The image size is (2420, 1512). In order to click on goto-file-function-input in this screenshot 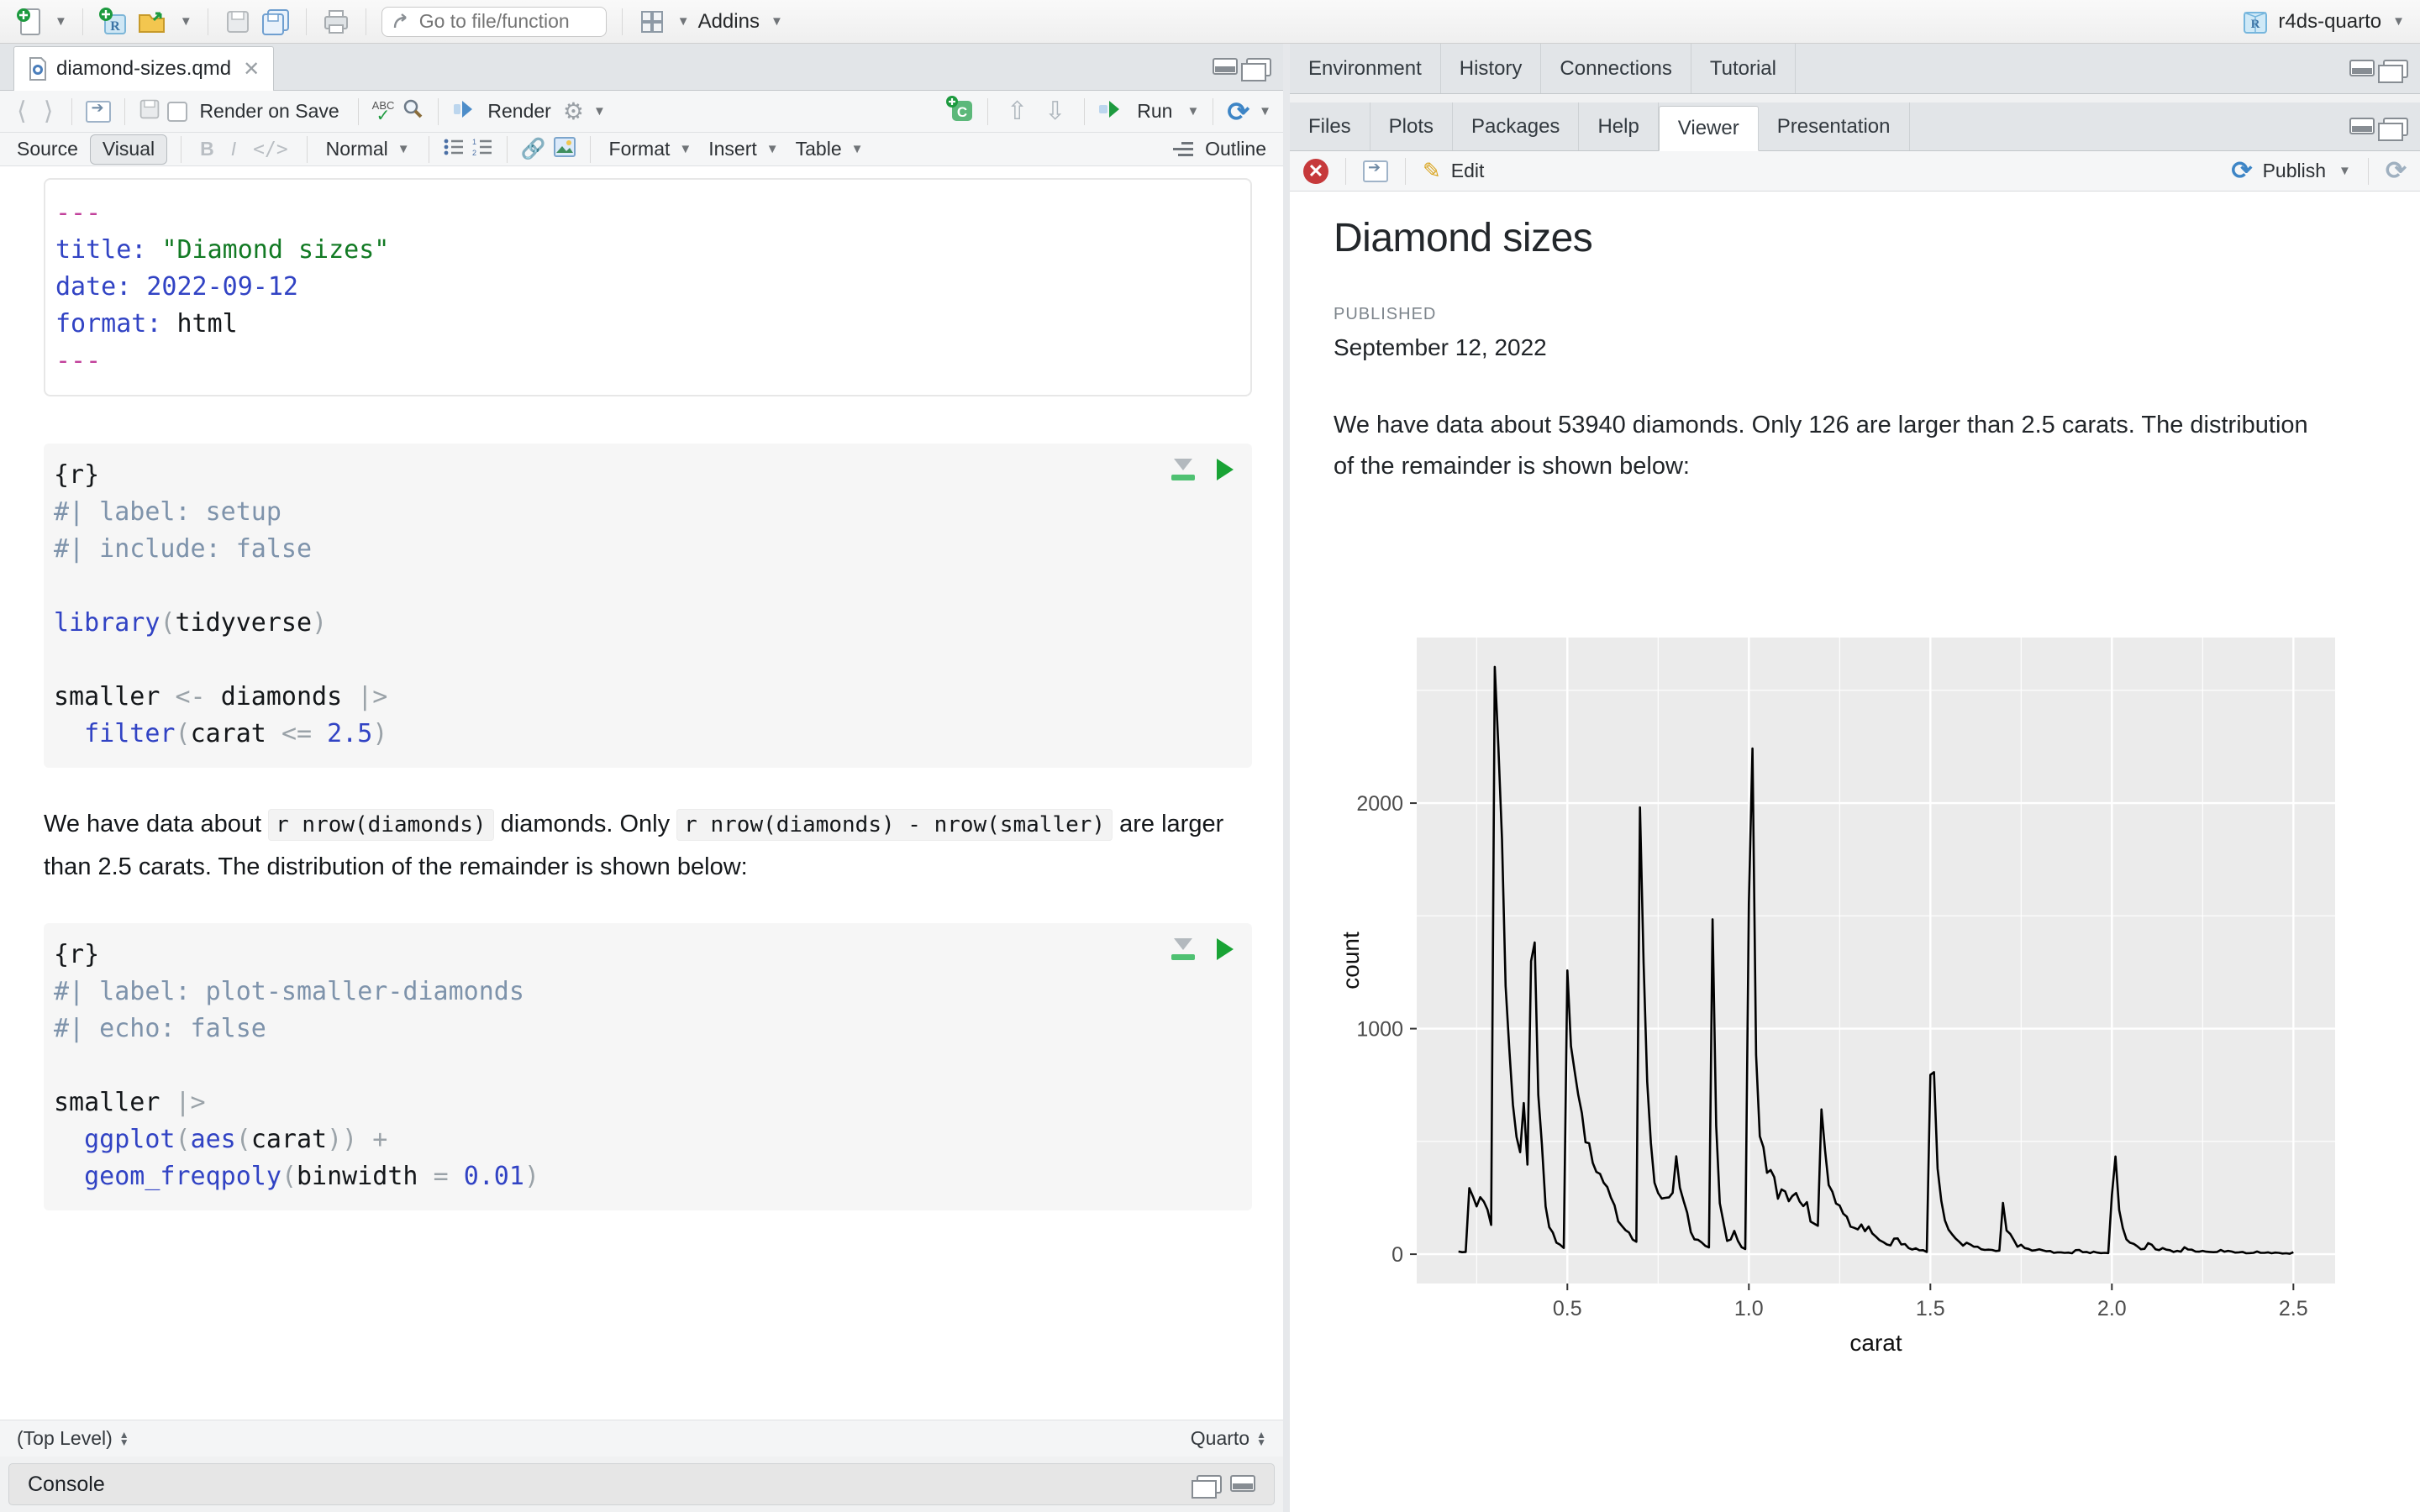, I will do `click(502, 21)`.